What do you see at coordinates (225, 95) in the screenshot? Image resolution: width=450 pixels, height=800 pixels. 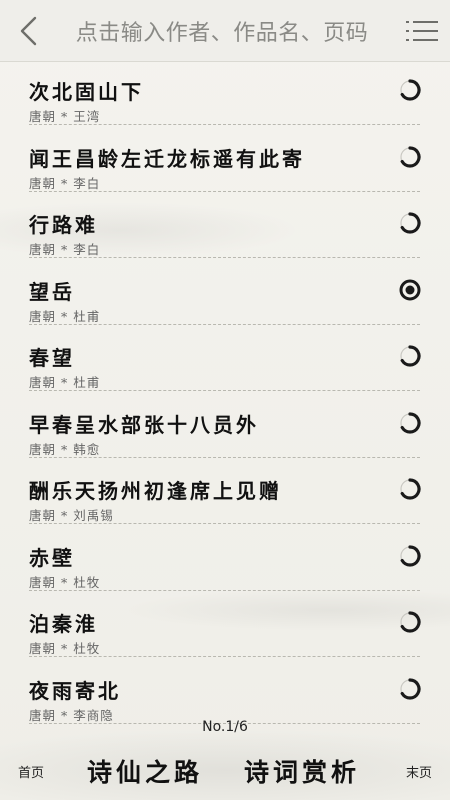 I see `poem-list-item: 次北固山下唐朝 * 王湾` at bounding box center [225, 95].